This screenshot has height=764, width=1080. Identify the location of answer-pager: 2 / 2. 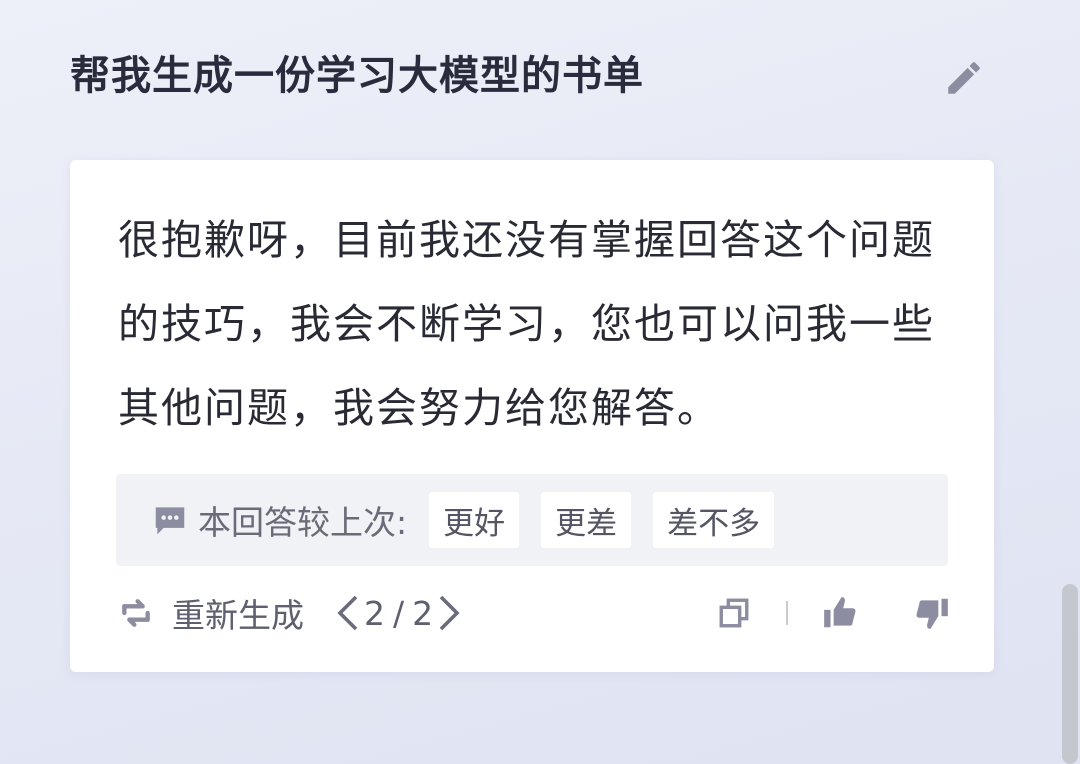
(398, 613).